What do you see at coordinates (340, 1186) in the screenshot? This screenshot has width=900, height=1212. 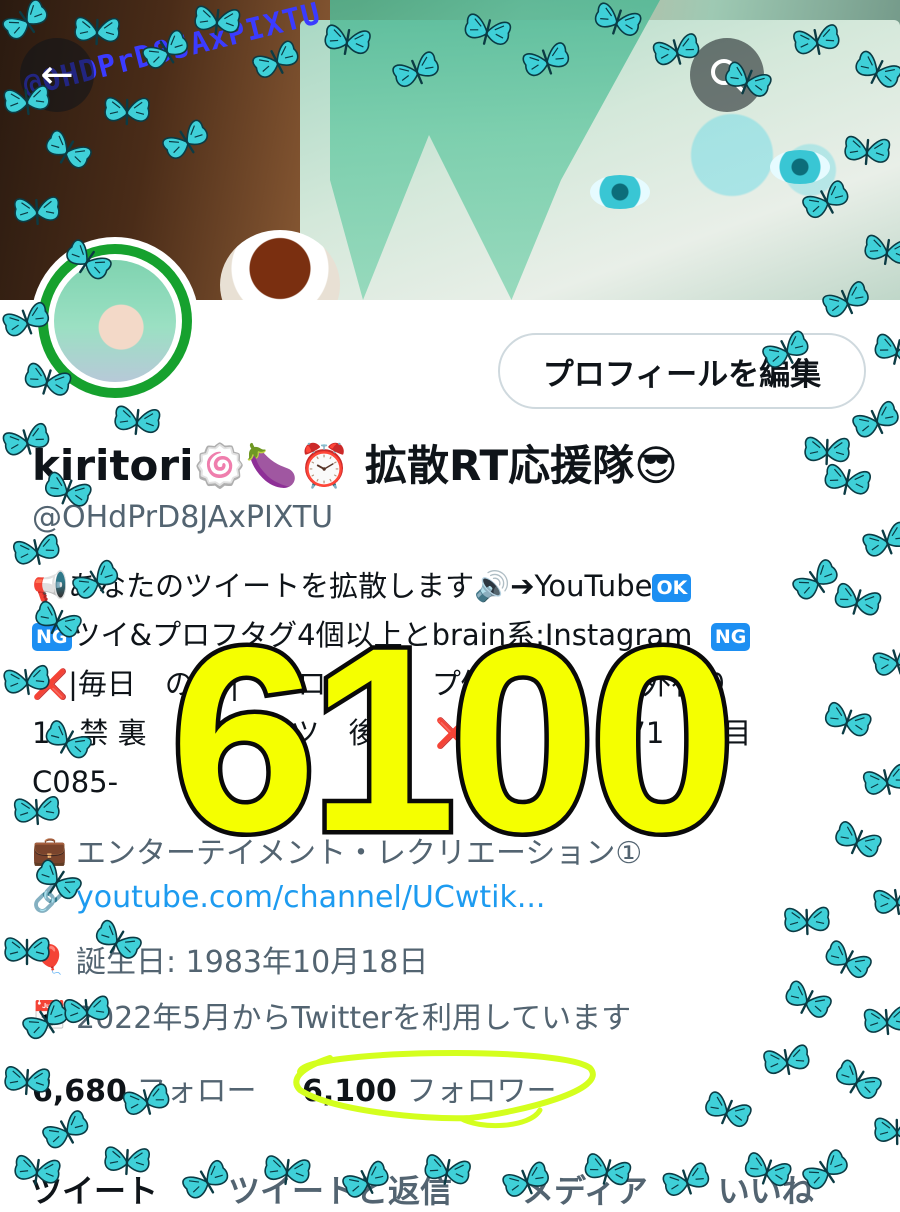 I see `tab-tweets-replies: ツイートと返信` at bounding box center [340, 1186].